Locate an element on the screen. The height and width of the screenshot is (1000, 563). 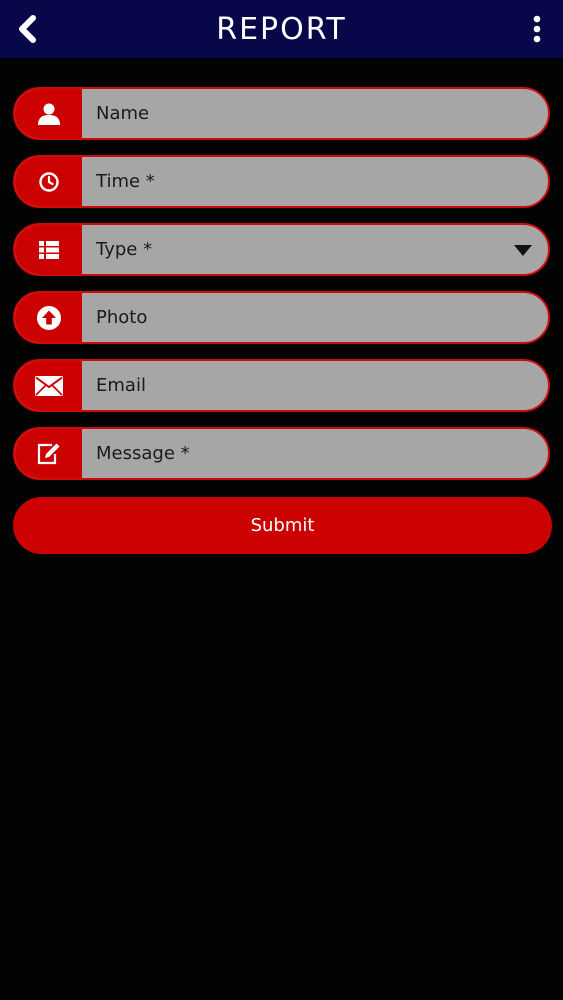
overflow-menu-button is located at coordinates (537, 29).